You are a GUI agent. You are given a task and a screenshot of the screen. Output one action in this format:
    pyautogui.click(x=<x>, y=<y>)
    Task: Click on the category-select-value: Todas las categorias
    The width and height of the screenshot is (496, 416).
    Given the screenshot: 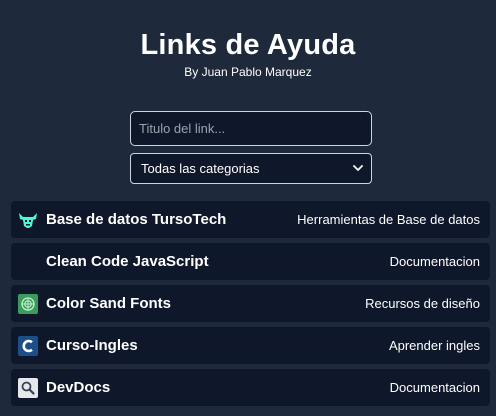 What is the action you would take?
    pyautogui.click(x=200, y=168)
    